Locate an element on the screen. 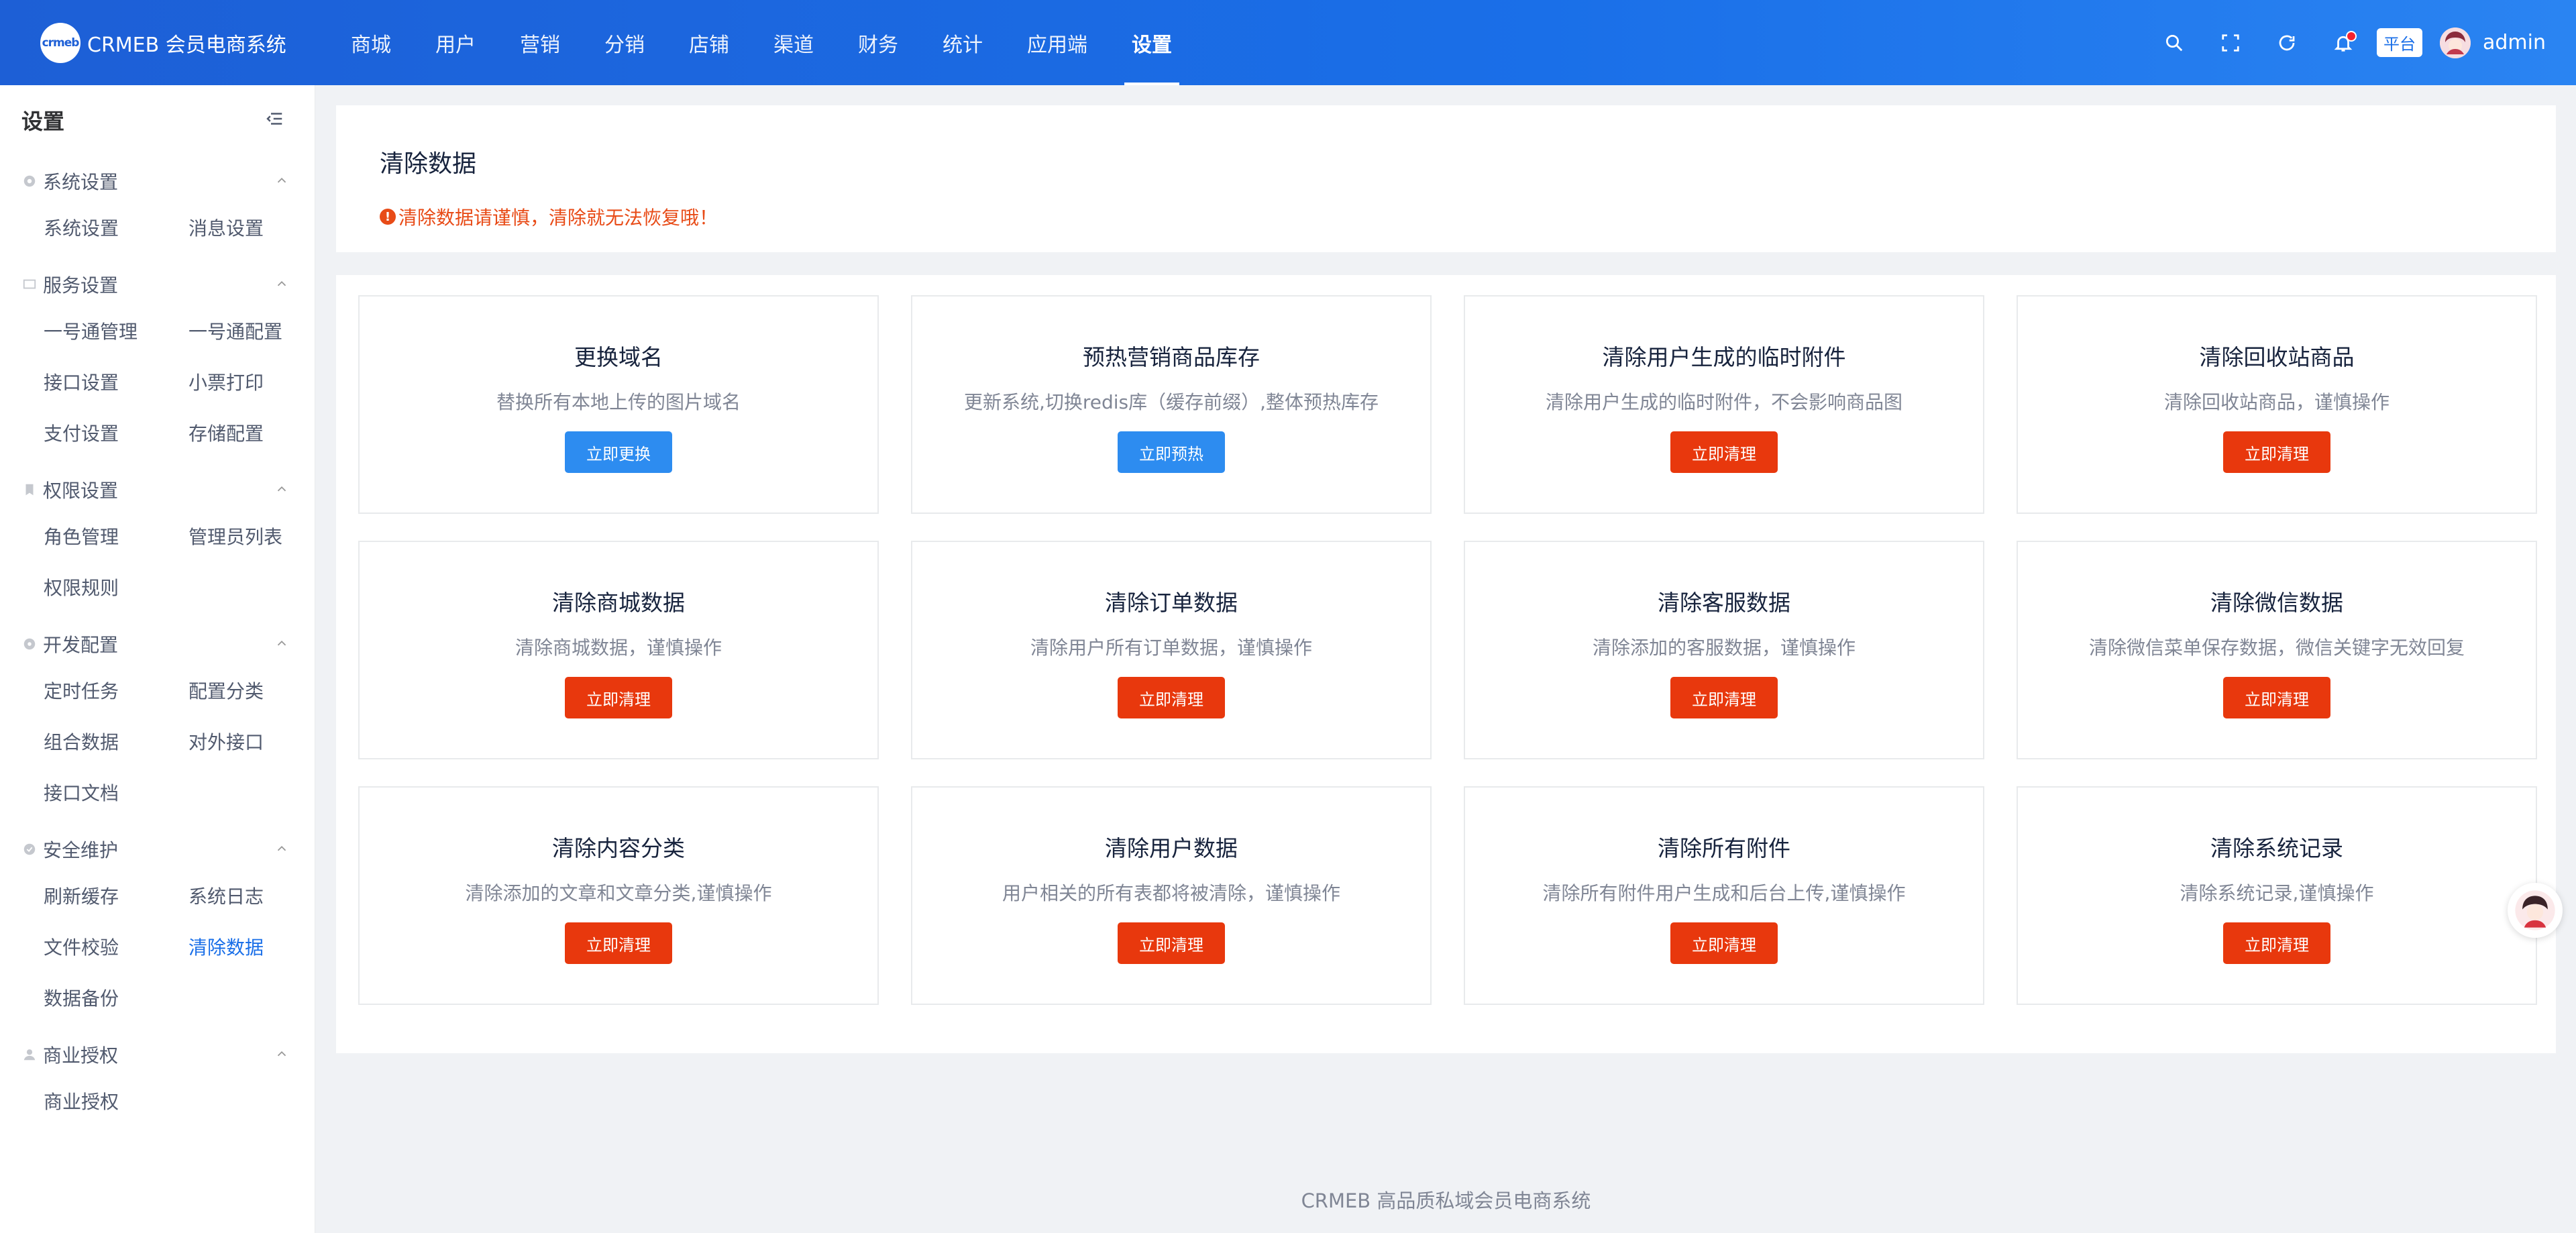 Image resolution: width=2576 pixels, height=1233 pixels. card-replace-domain: 更换域名 替换所有本地上传的图片域名 立即更换 is located at coordinates (618, 404).